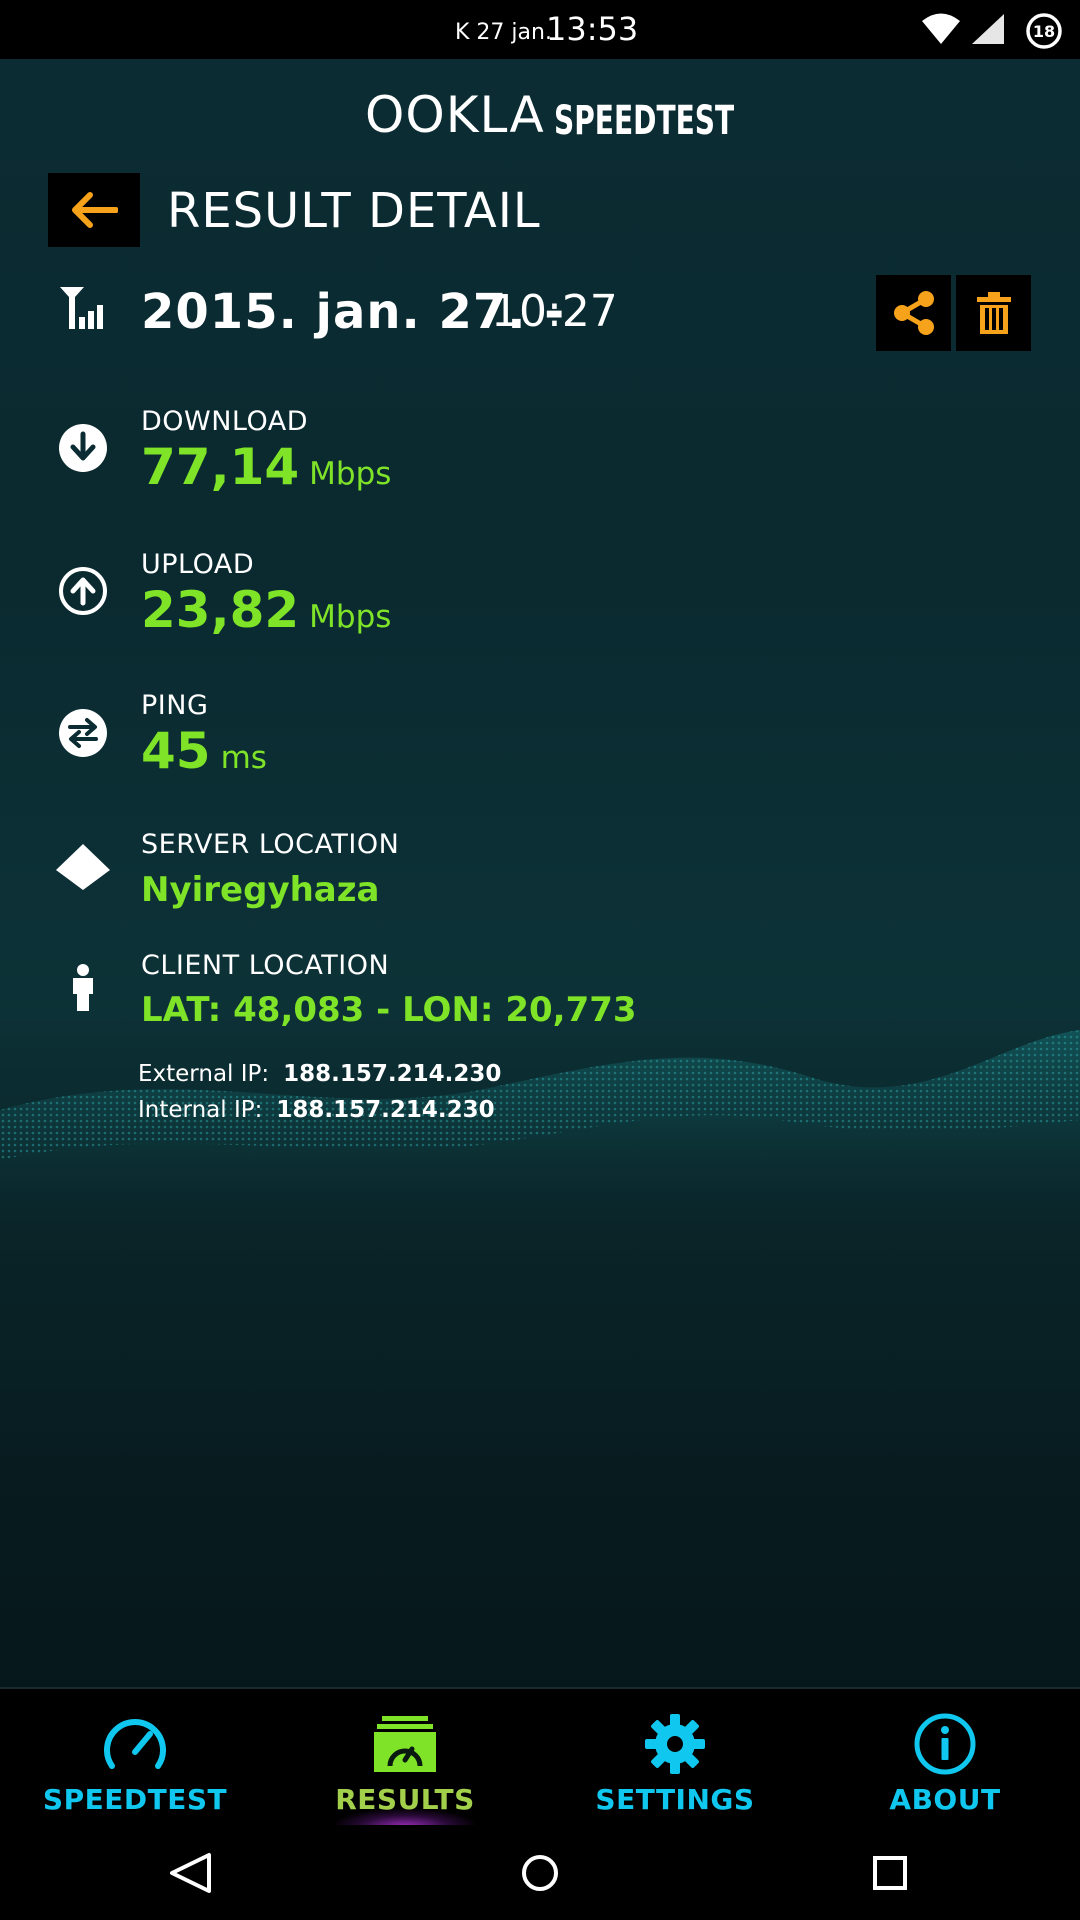 Image resolution: width=1080 pixels, height=1920 pixels. Describe the element at coordinates (945, 1799) in the screenshot. I see `tab-about-label: ABOUT` at that location.